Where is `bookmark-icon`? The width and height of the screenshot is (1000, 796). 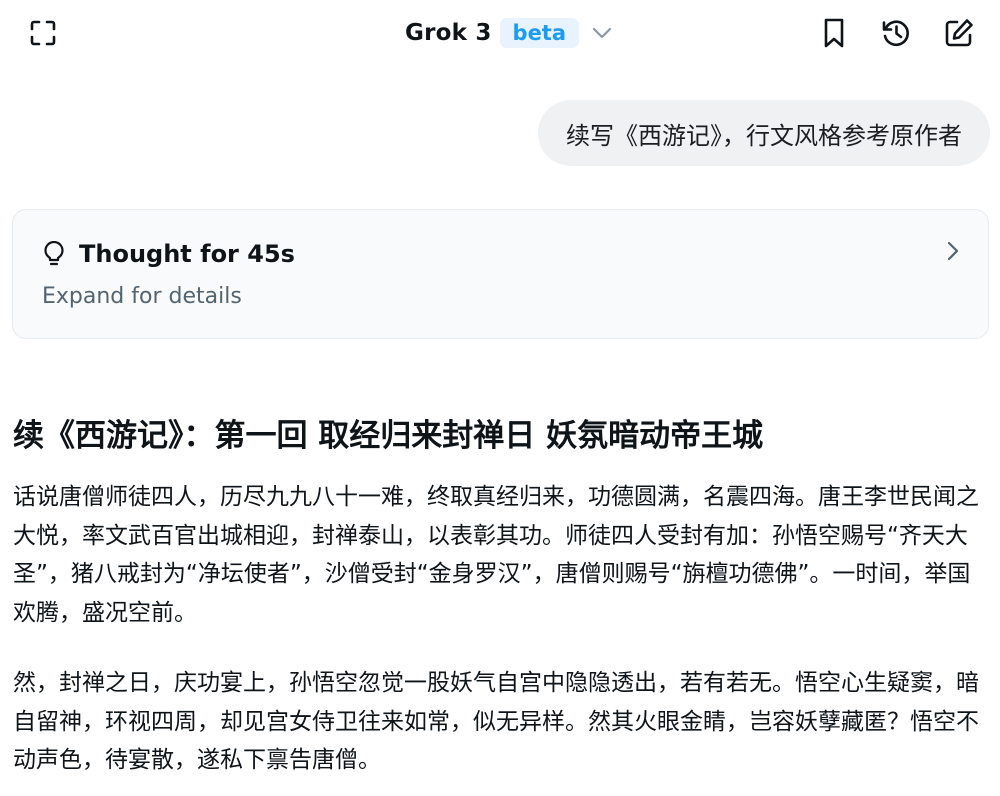 bookmark-icon is located at coordinates (834, 33).